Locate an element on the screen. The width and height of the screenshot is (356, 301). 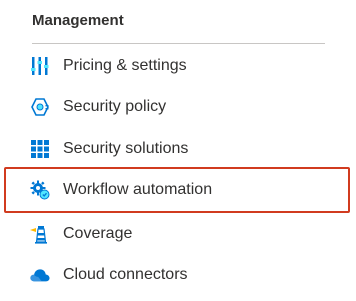
cloud-icon is located at coordinates (40, 275).